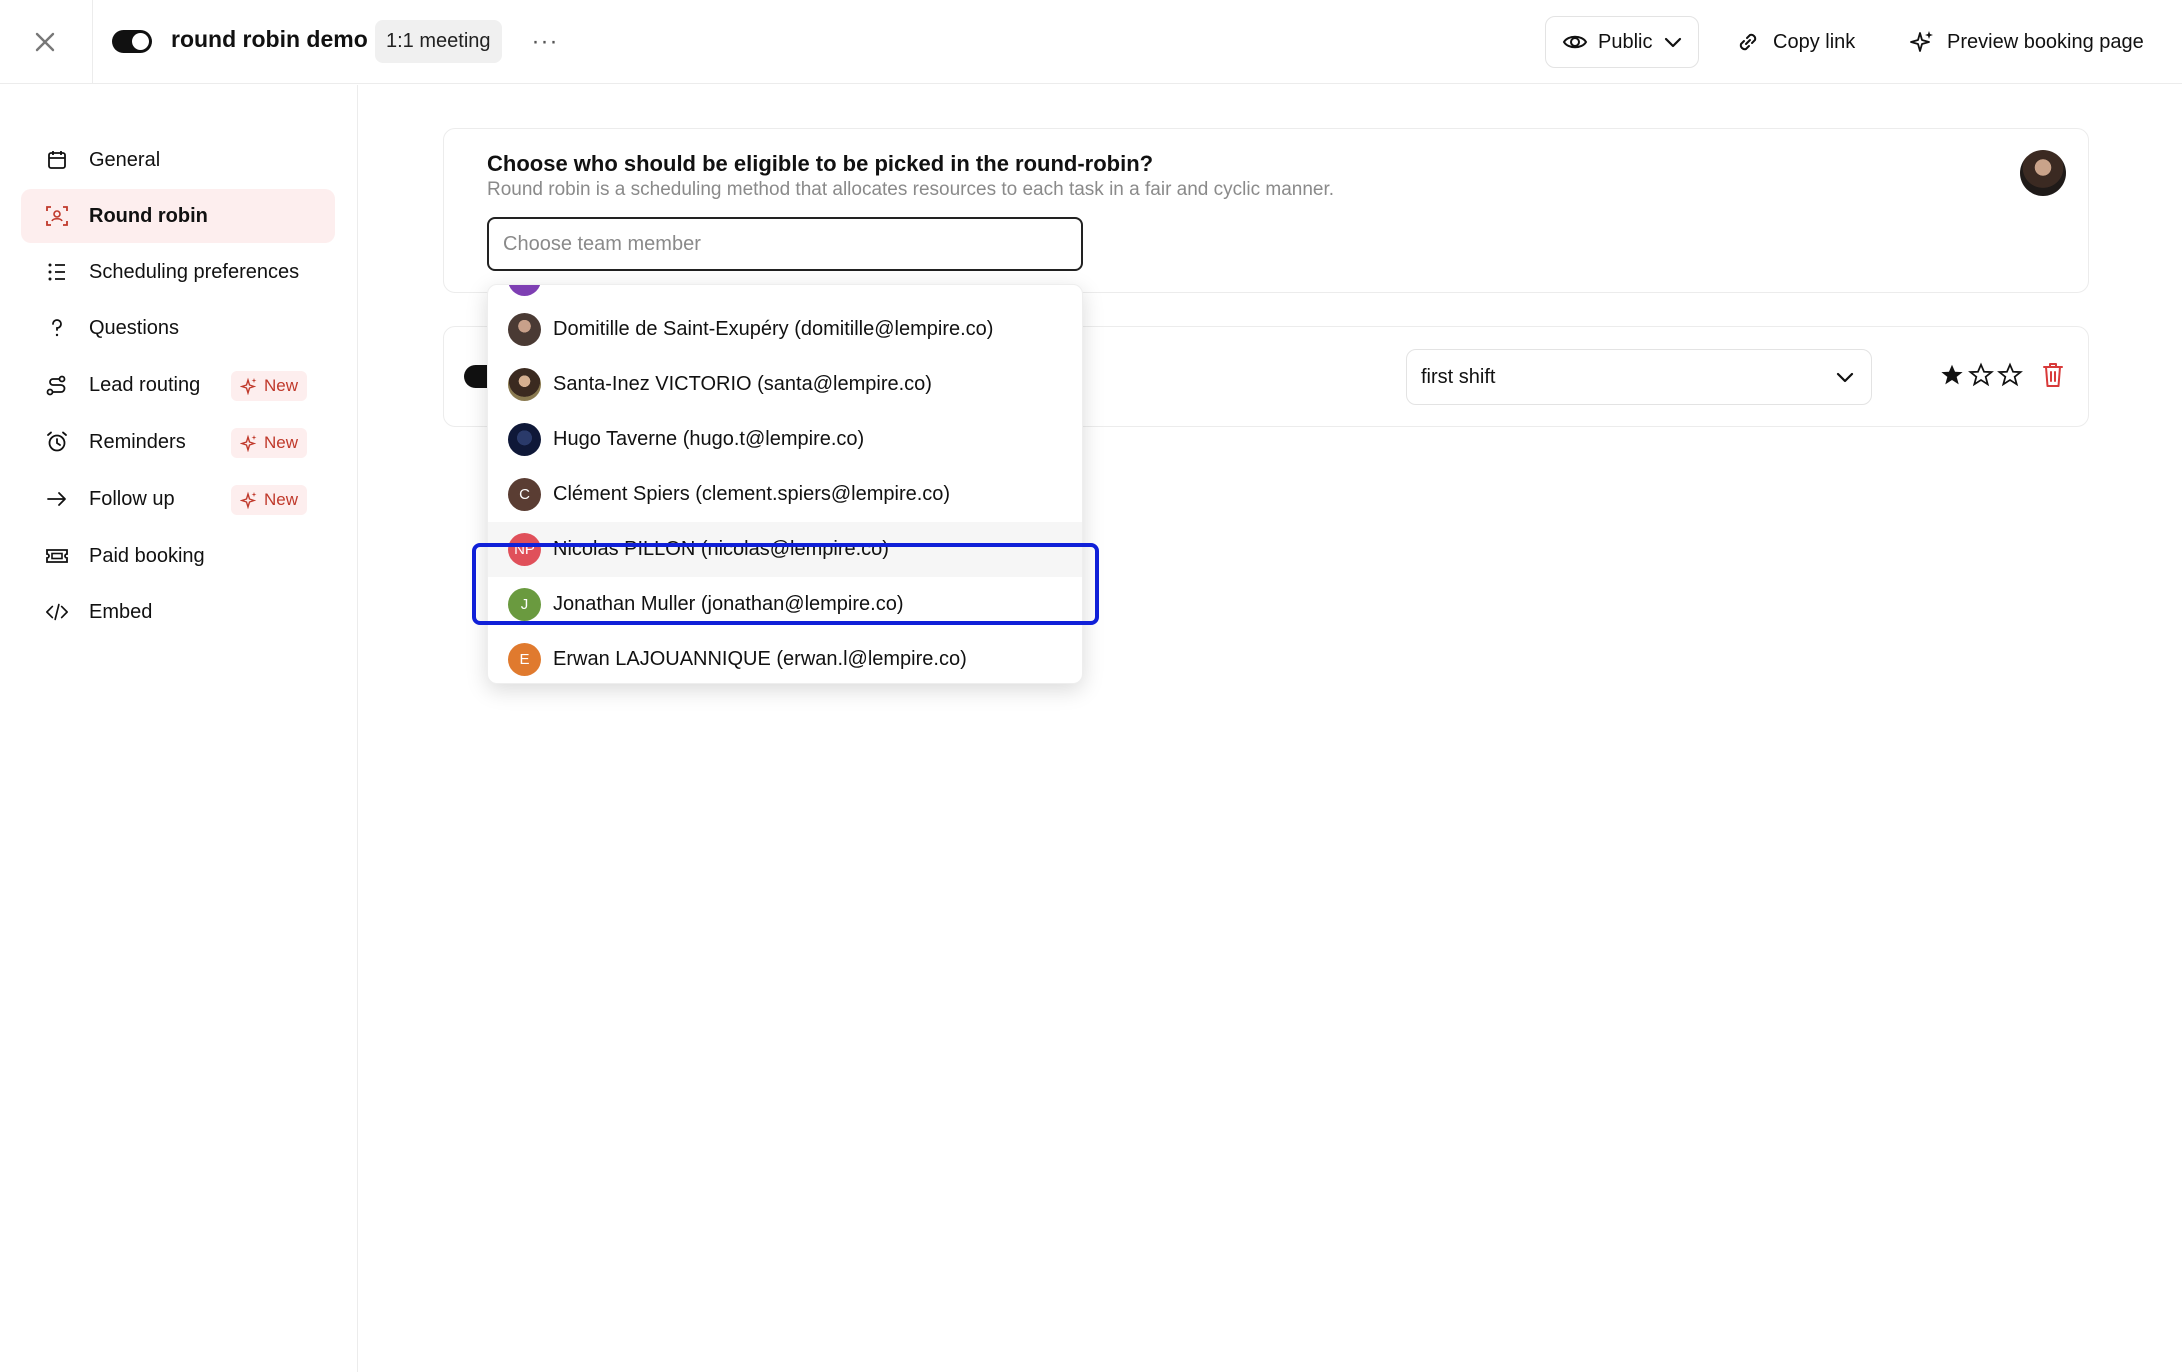 Image resolution: width=2182 pixels, height=1372 pixels. I want to click on event-active-toggle, so click(132, 41).